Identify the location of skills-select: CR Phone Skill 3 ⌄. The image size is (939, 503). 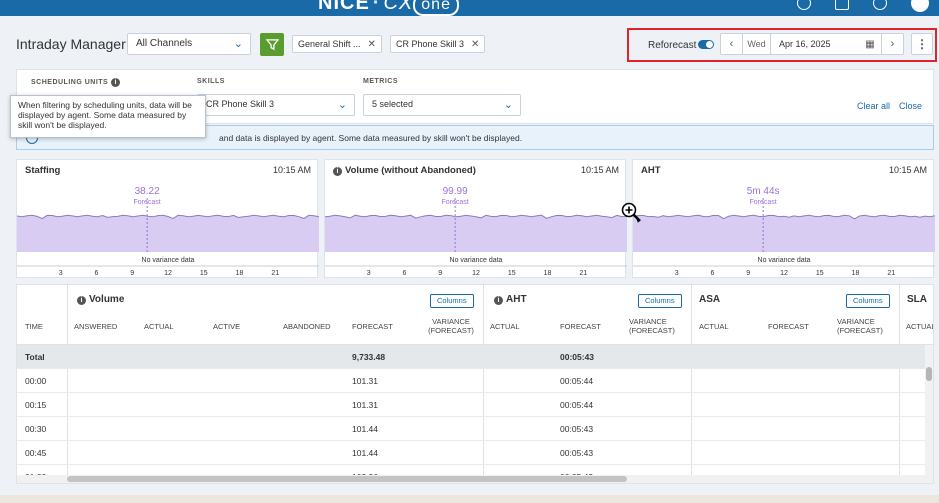
(276, 105).